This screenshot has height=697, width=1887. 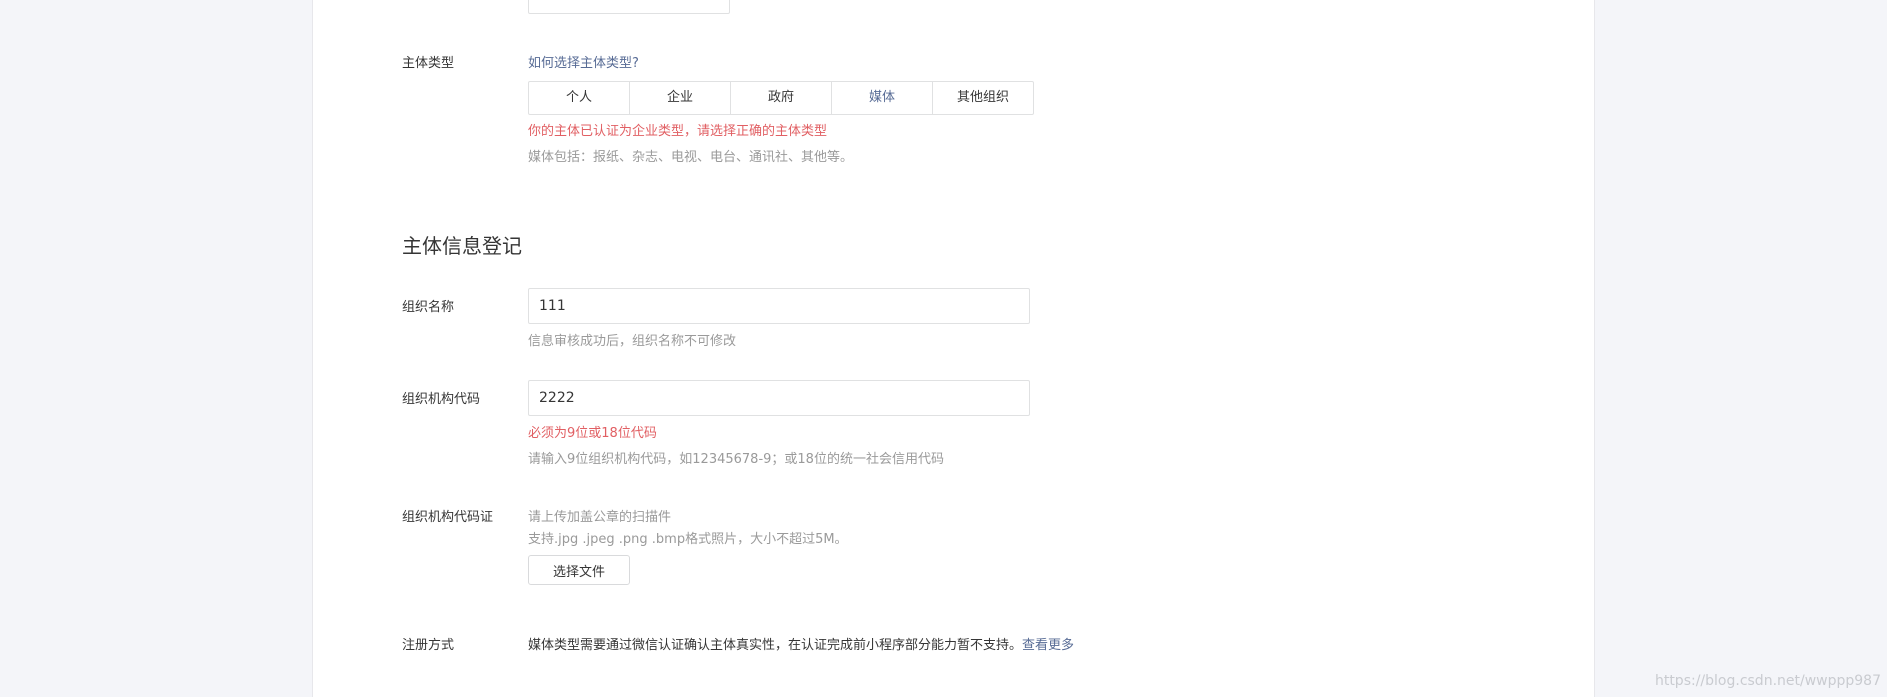 I want to click on org-cert-hint-upload: 请上传加盖公章的扫描件, so click(x=600, y=517).